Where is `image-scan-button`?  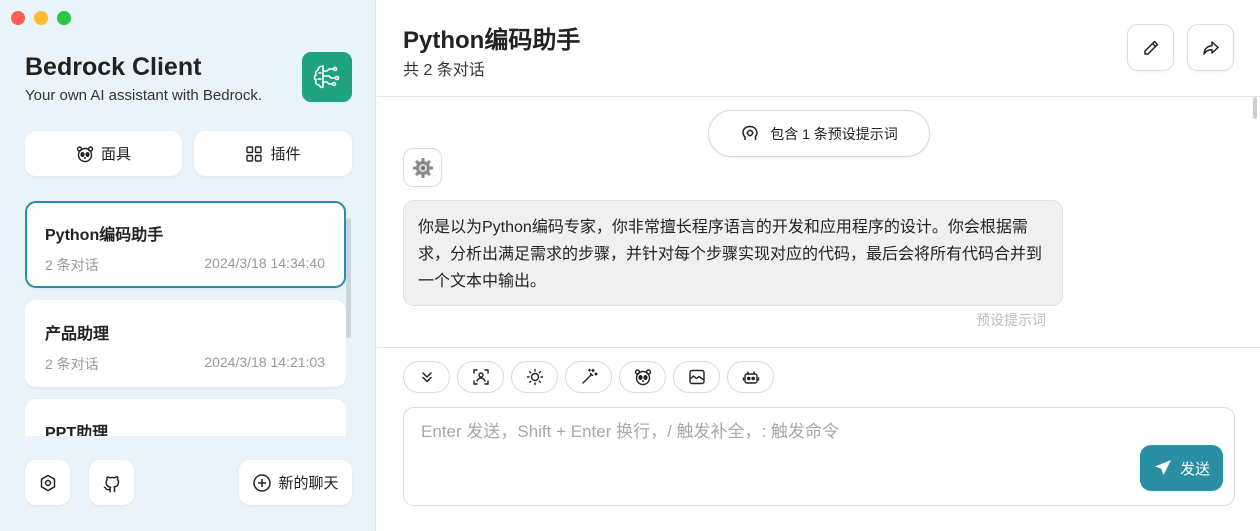
image-scan-button is located at coordinates (480, 377).